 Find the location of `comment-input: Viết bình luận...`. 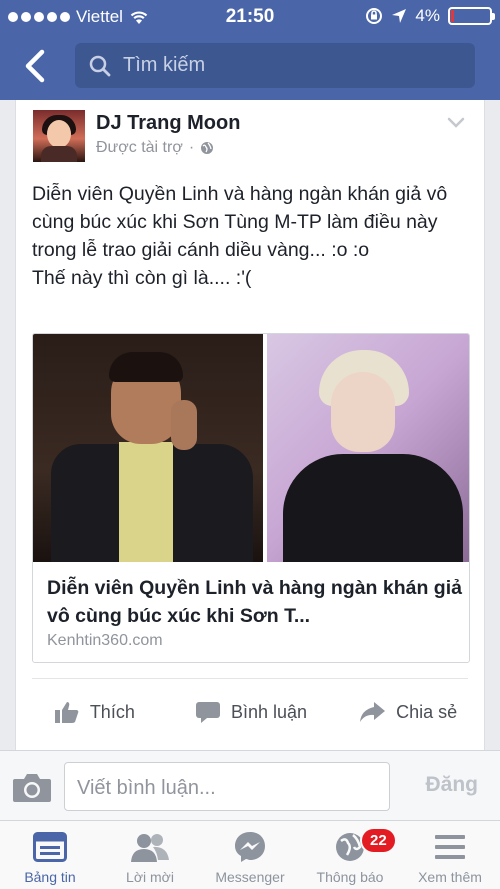

comment-input: Viết bình luận... is located at coordinates (227, 786).